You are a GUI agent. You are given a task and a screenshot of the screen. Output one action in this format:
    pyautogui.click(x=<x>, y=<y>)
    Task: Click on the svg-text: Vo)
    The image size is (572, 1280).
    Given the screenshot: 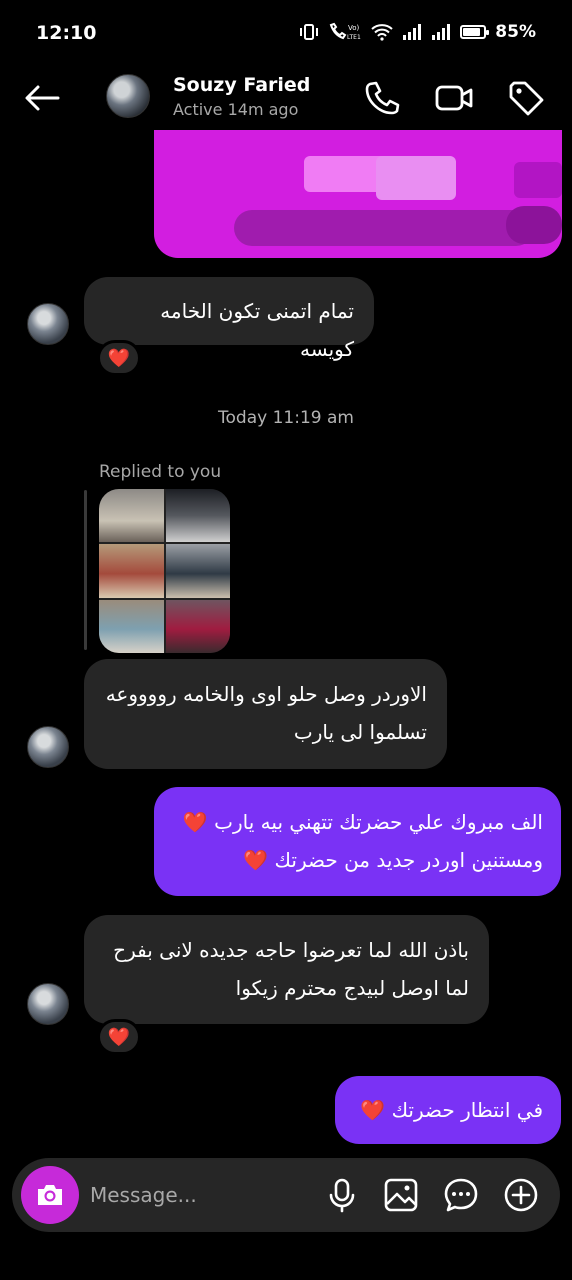 What is the action you would take?
    pyautogui.click(x=354, y=28)
    